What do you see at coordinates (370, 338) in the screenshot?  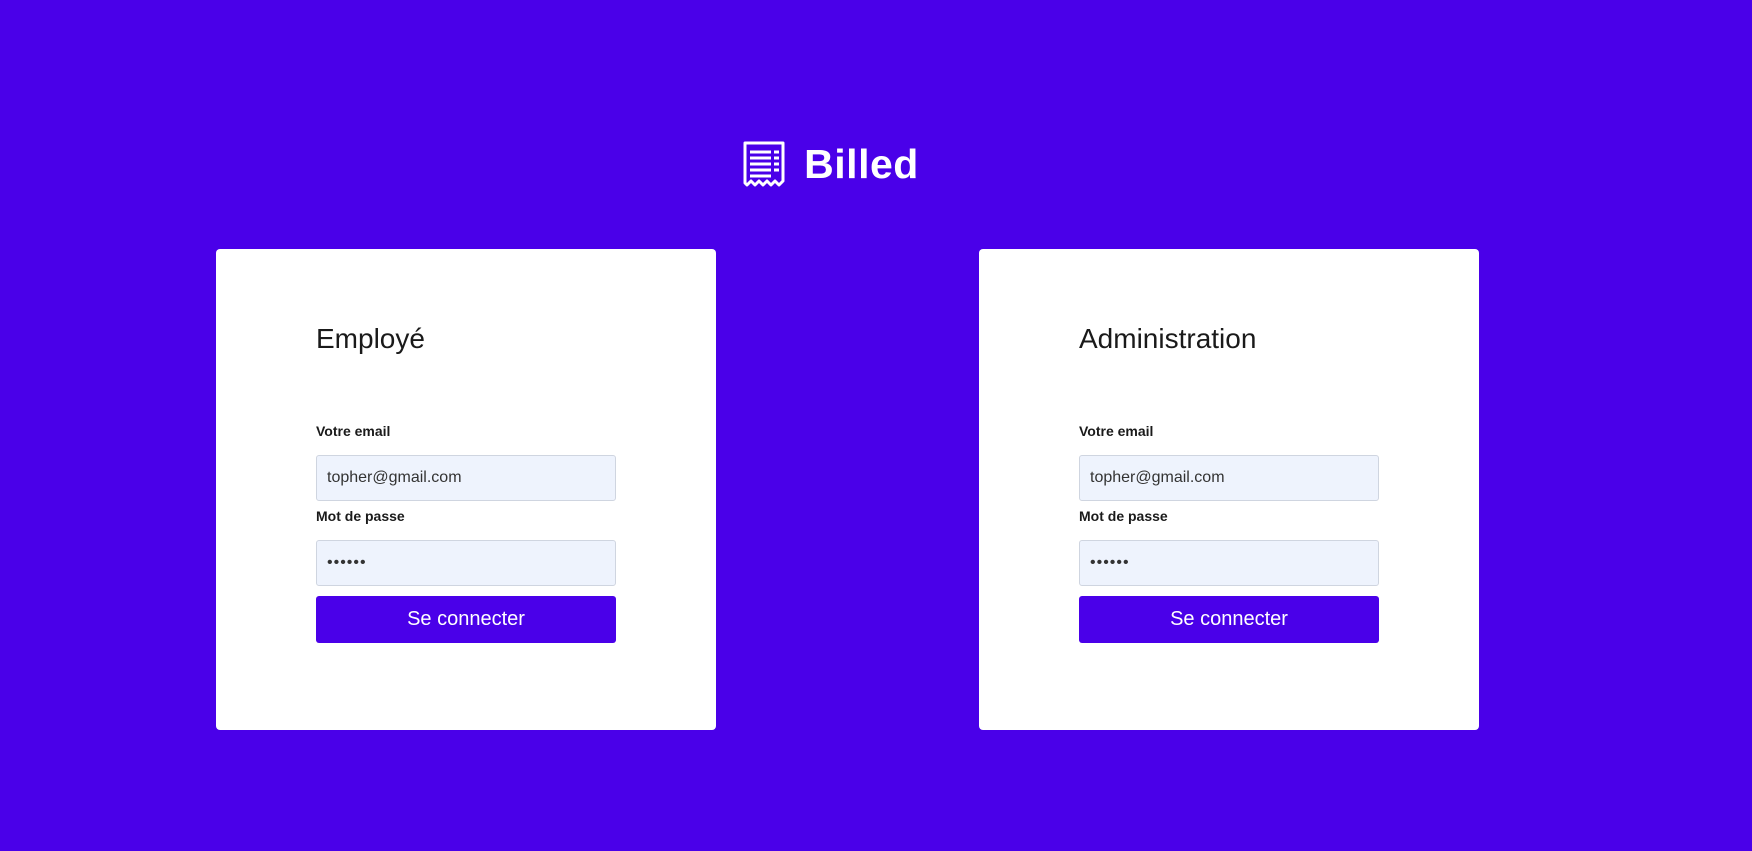 I see `employee-card-title: Employé` at bounding box center [370, 338].